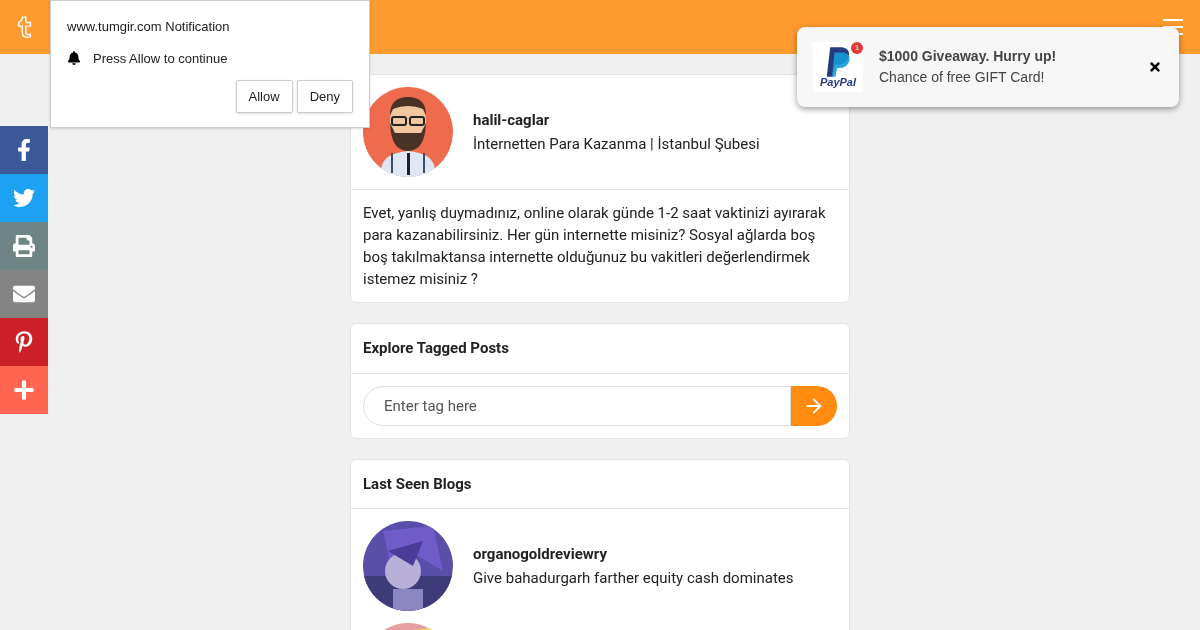 This screenshot has height=630, width=1200. I want to click on bird-icon, so click(24, 198).